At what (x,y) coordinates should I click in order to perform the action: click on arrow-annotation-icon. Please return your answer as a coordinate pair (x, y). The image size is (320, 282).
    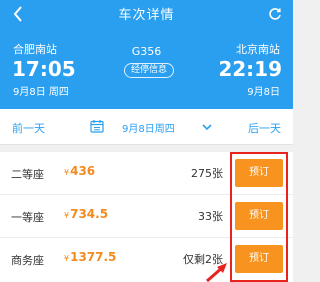
    Looking at the image, I should click on (216, 272).